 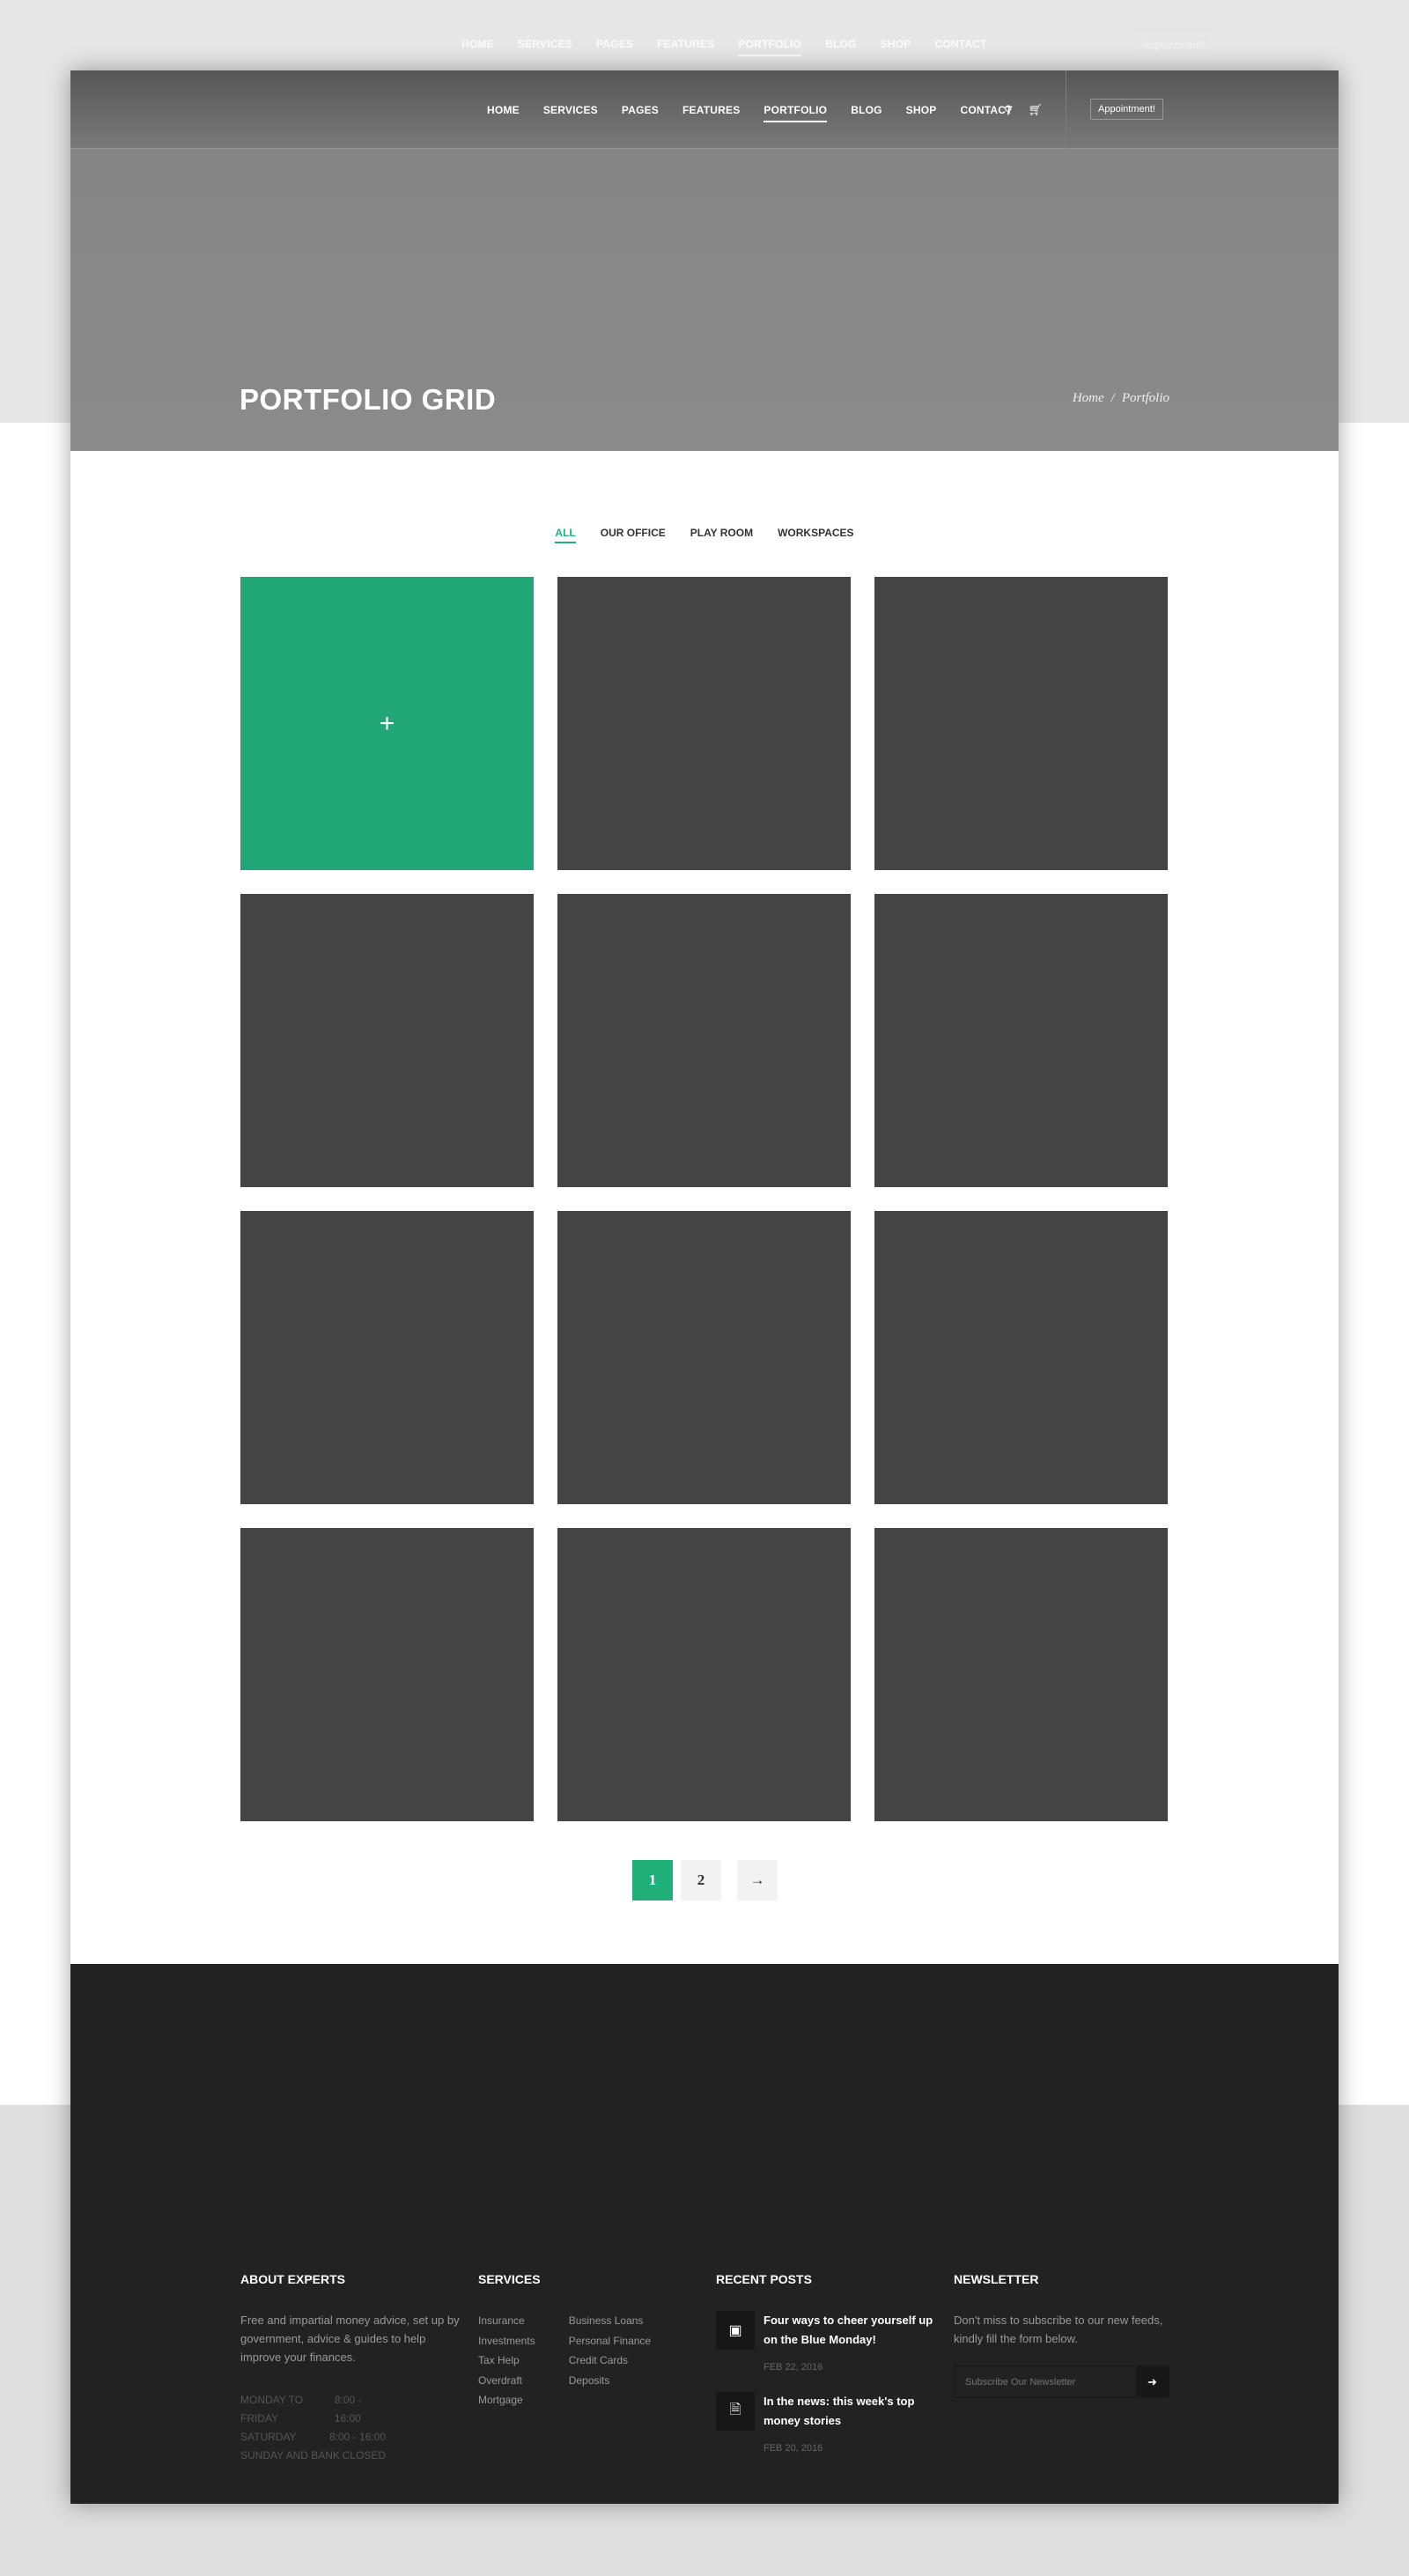 I want to click on service-link: Personal Finance, so click(x=610, y=2341).